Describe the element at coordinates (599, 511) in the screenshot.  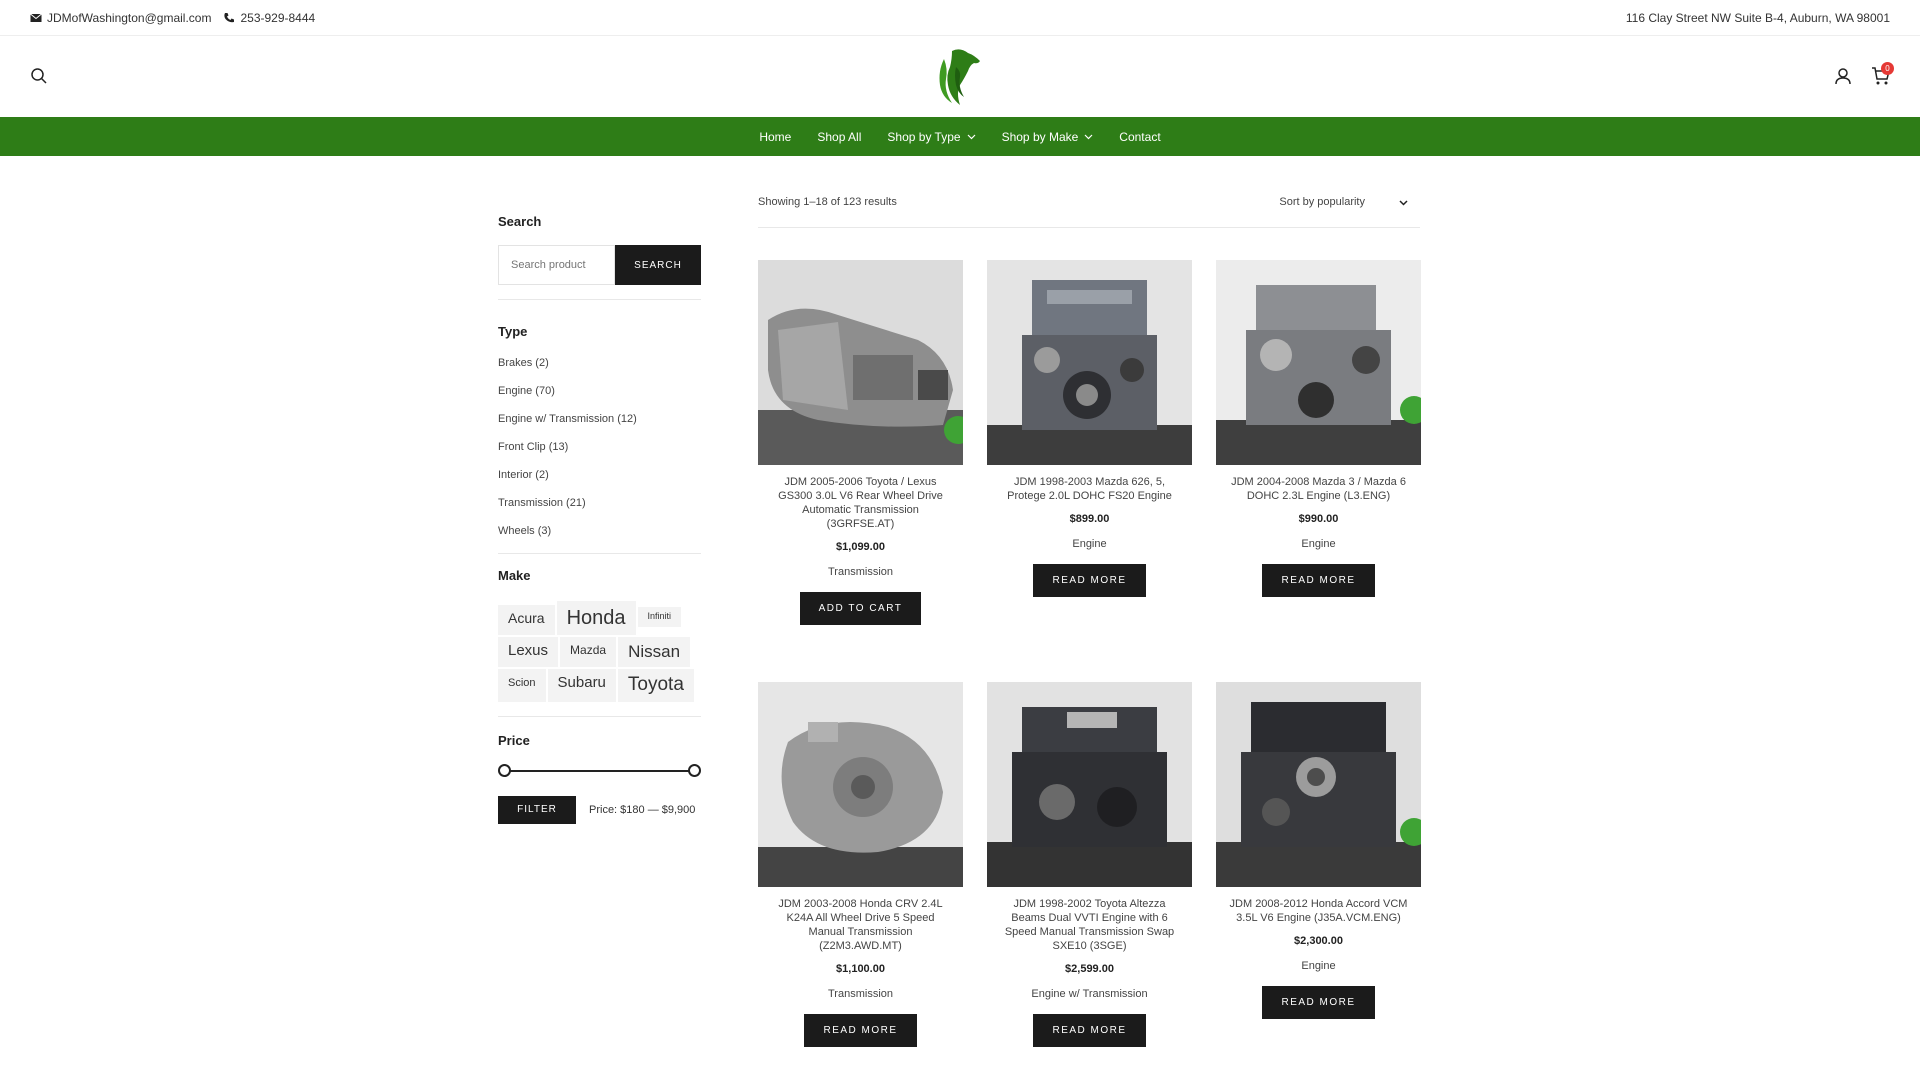
I see `type-filter-transmission: Transmission (21)` at that location.